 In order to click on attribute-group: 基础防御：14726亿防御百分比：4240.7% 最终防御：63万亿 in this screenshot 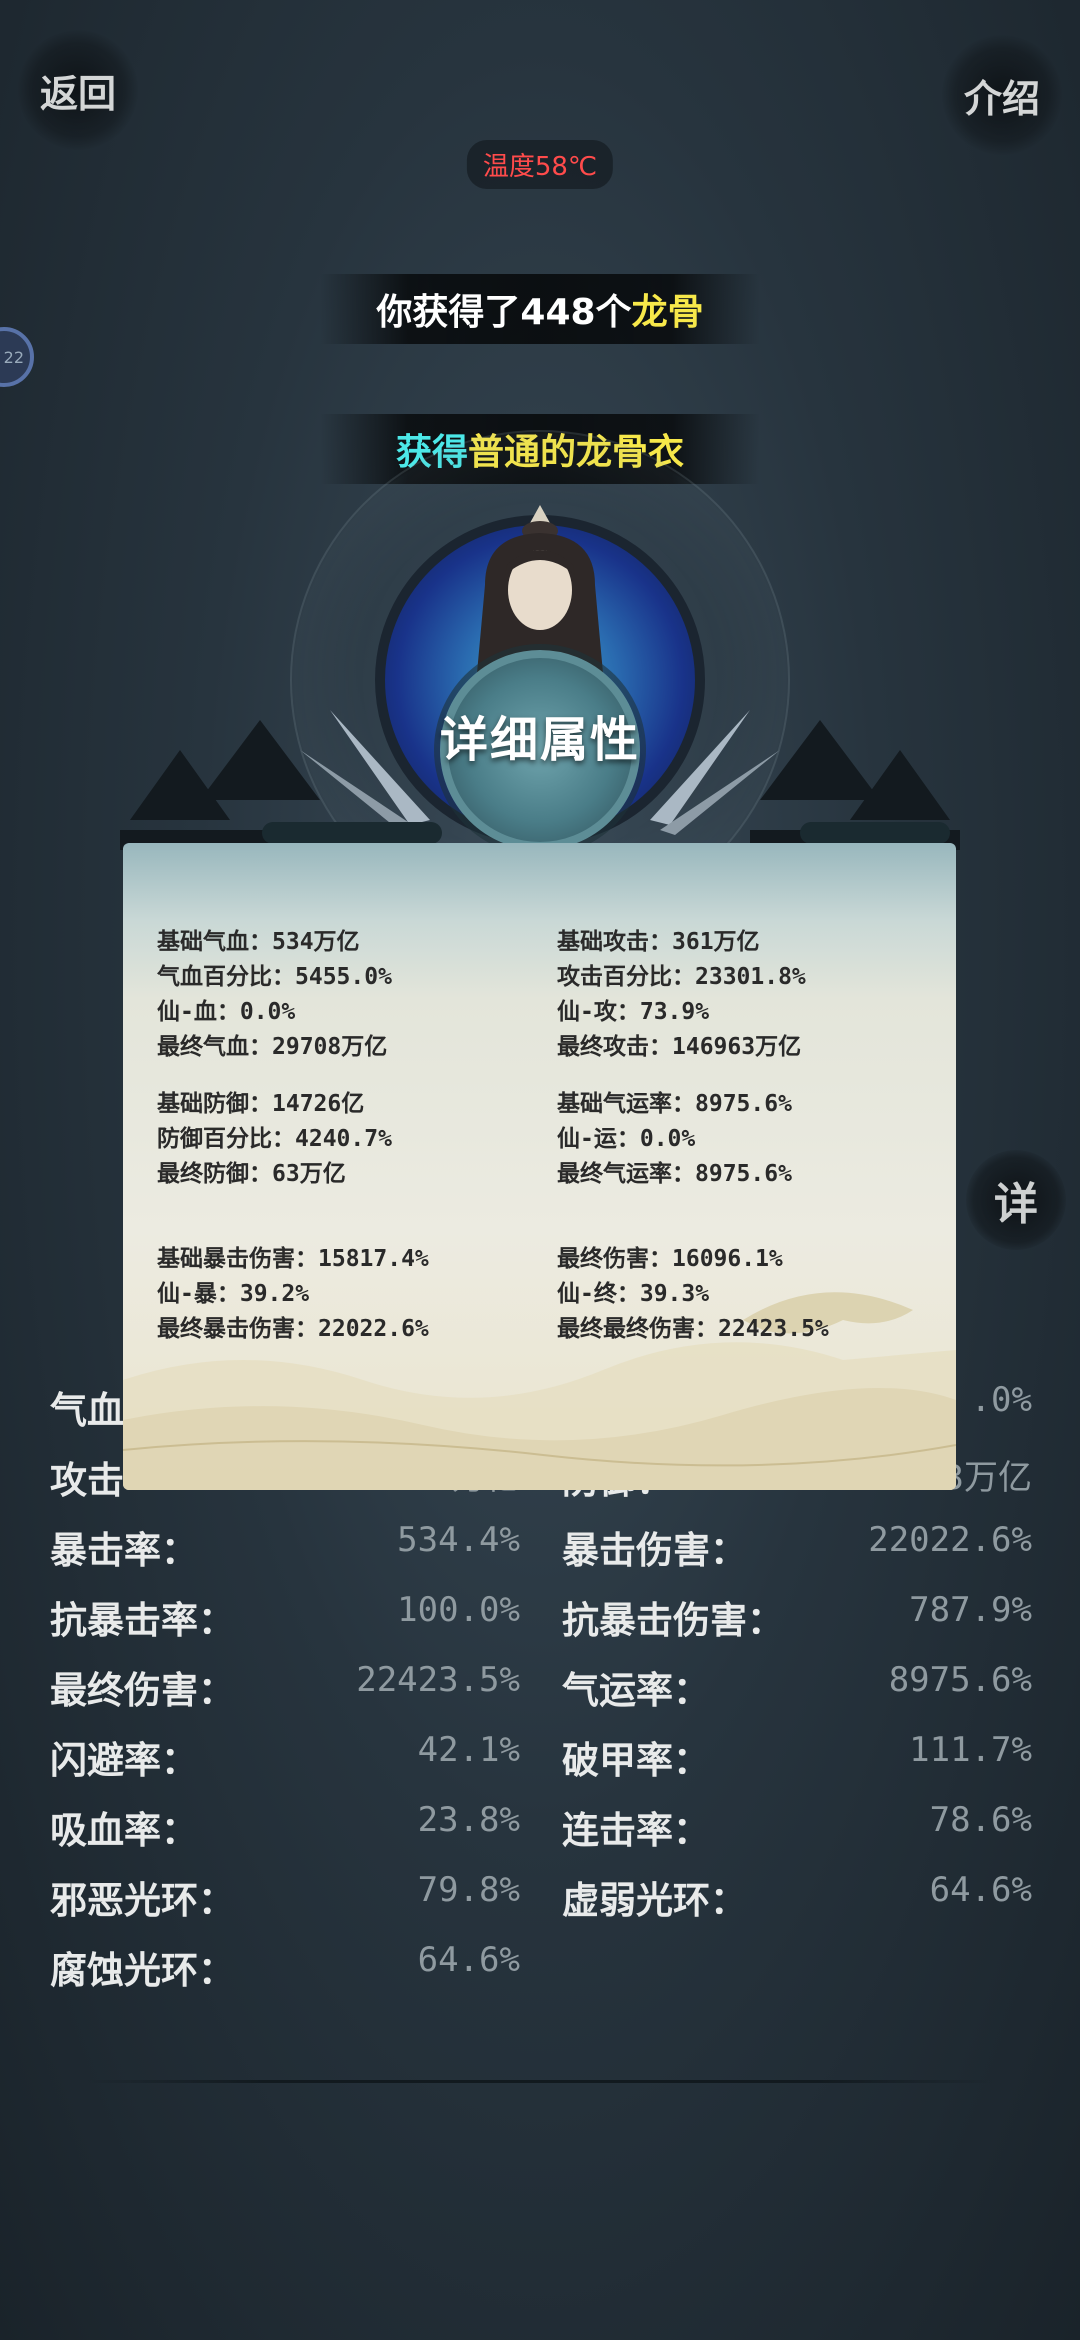, I will do `click(352, 1139)`.